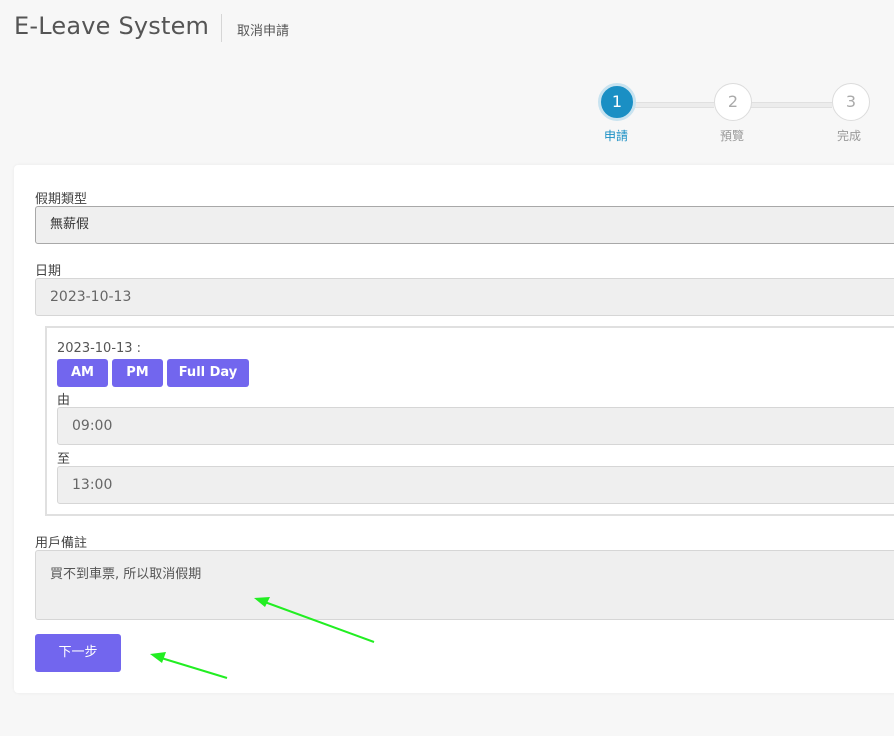 The width and height of the screenshot is (894, 736). What do you see at coordinates (70, 224) in the screenshot?
I see `leave-type-value: 無薪假` at bounding box center [70, 224].